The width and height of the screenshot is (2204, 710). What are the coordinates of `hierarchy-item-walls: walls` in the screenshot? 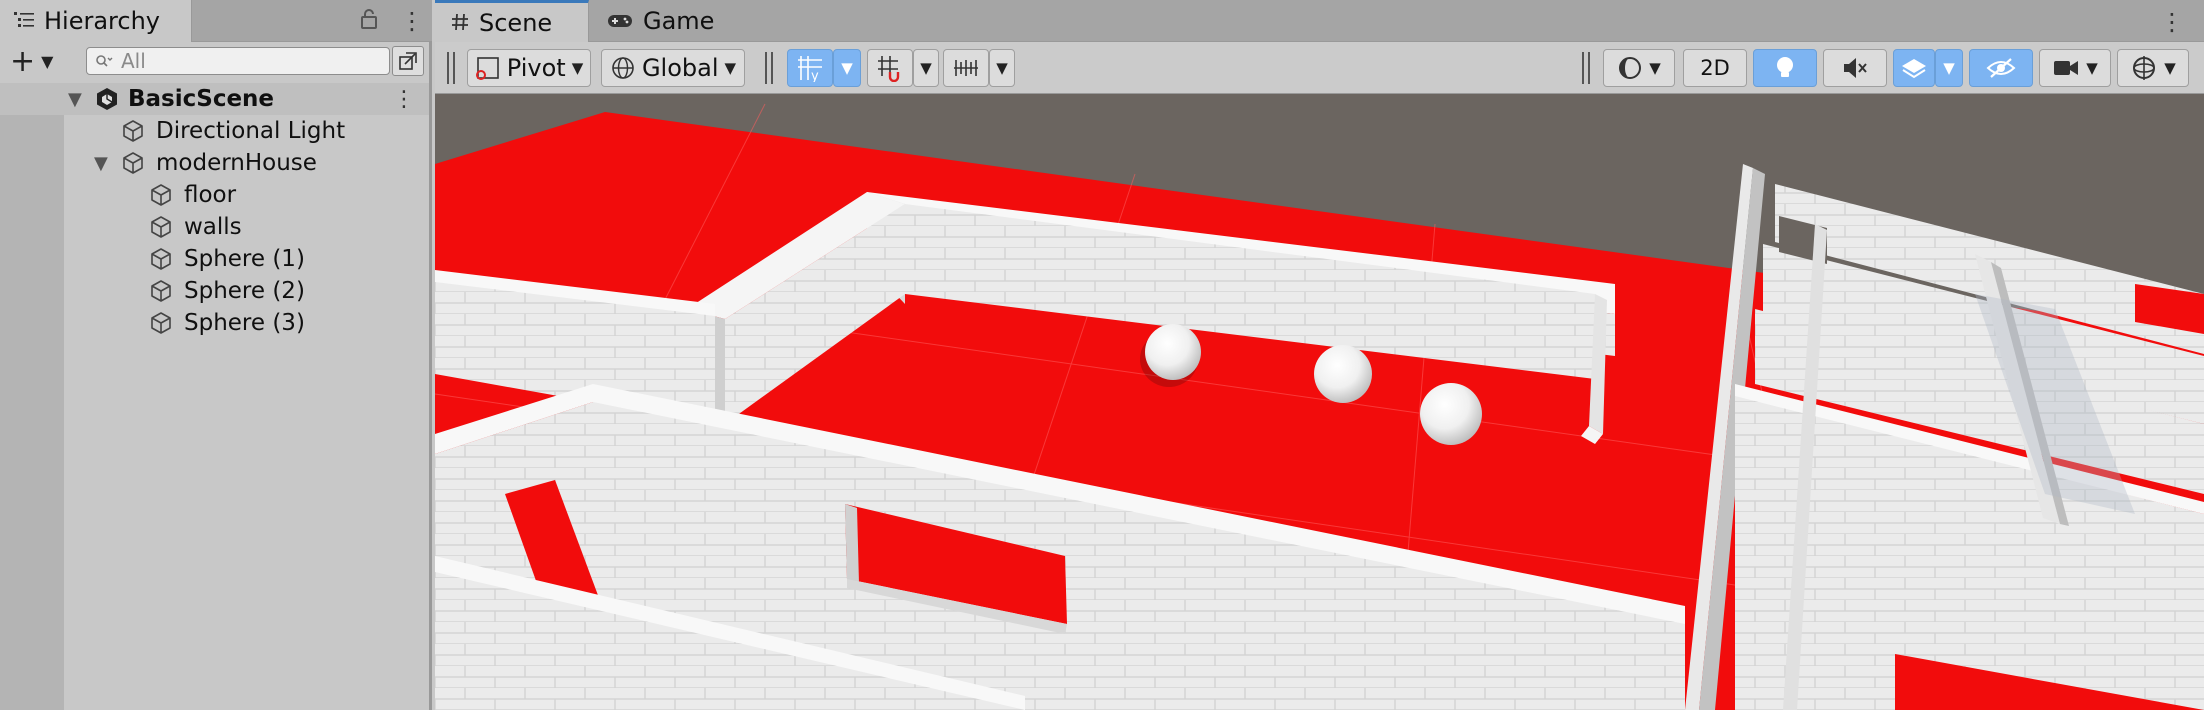 It's located at (214, 227).